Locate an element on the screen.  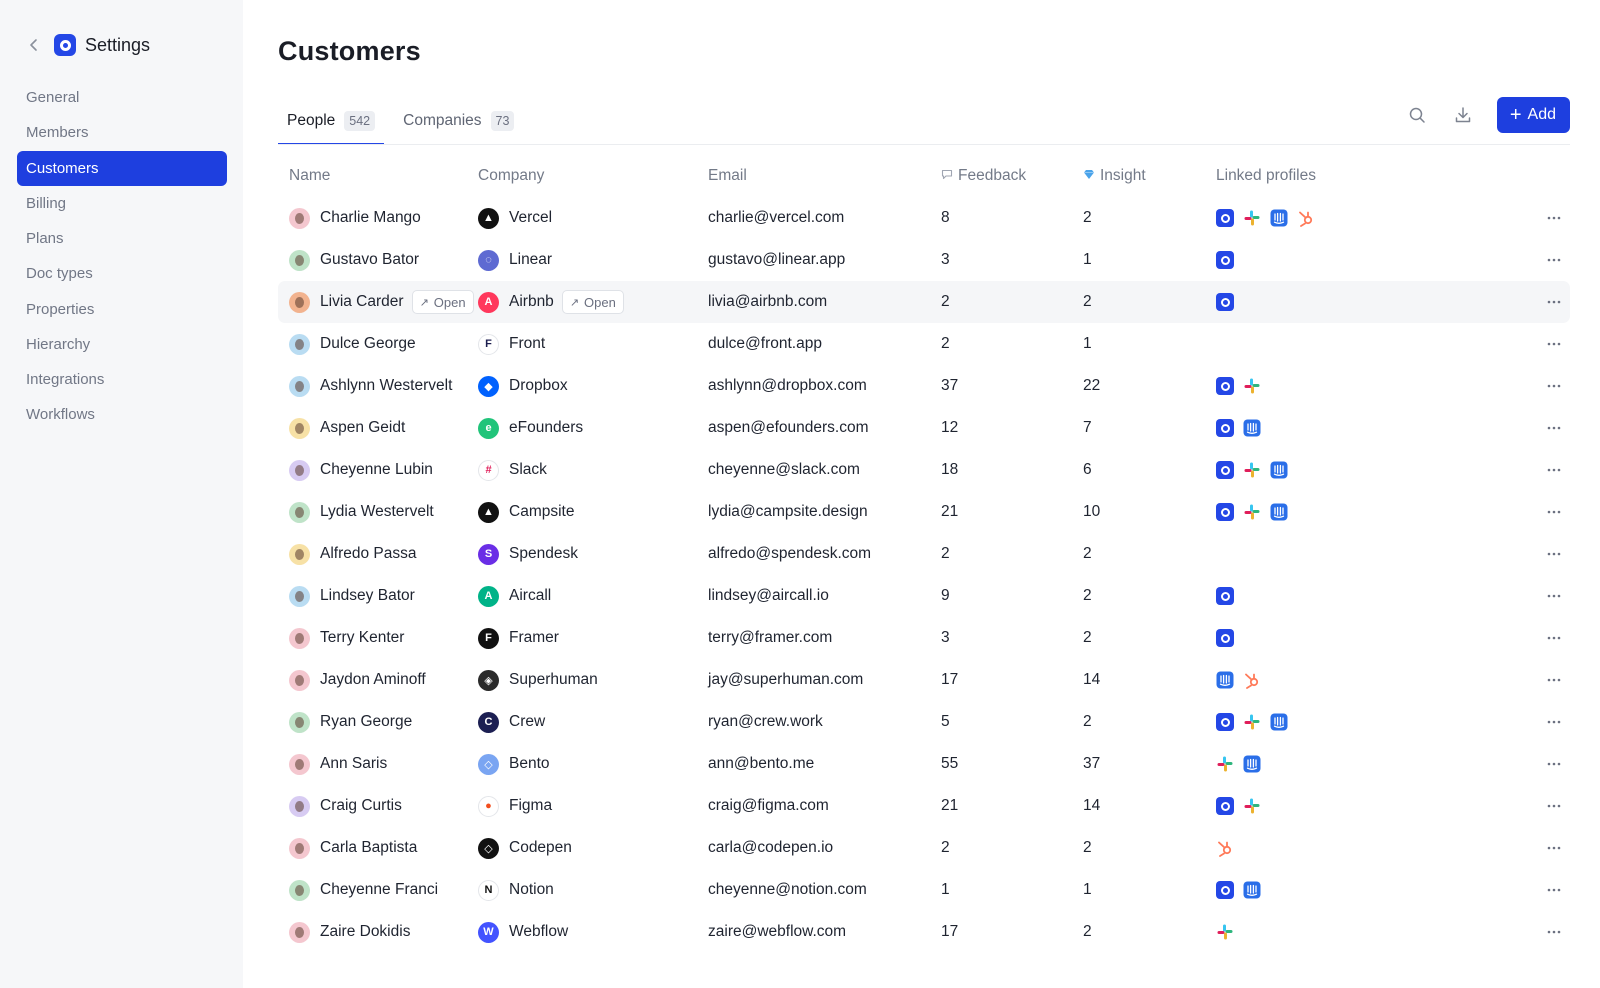
column-header-insight: Insight is located at coordinates (1149, 176).